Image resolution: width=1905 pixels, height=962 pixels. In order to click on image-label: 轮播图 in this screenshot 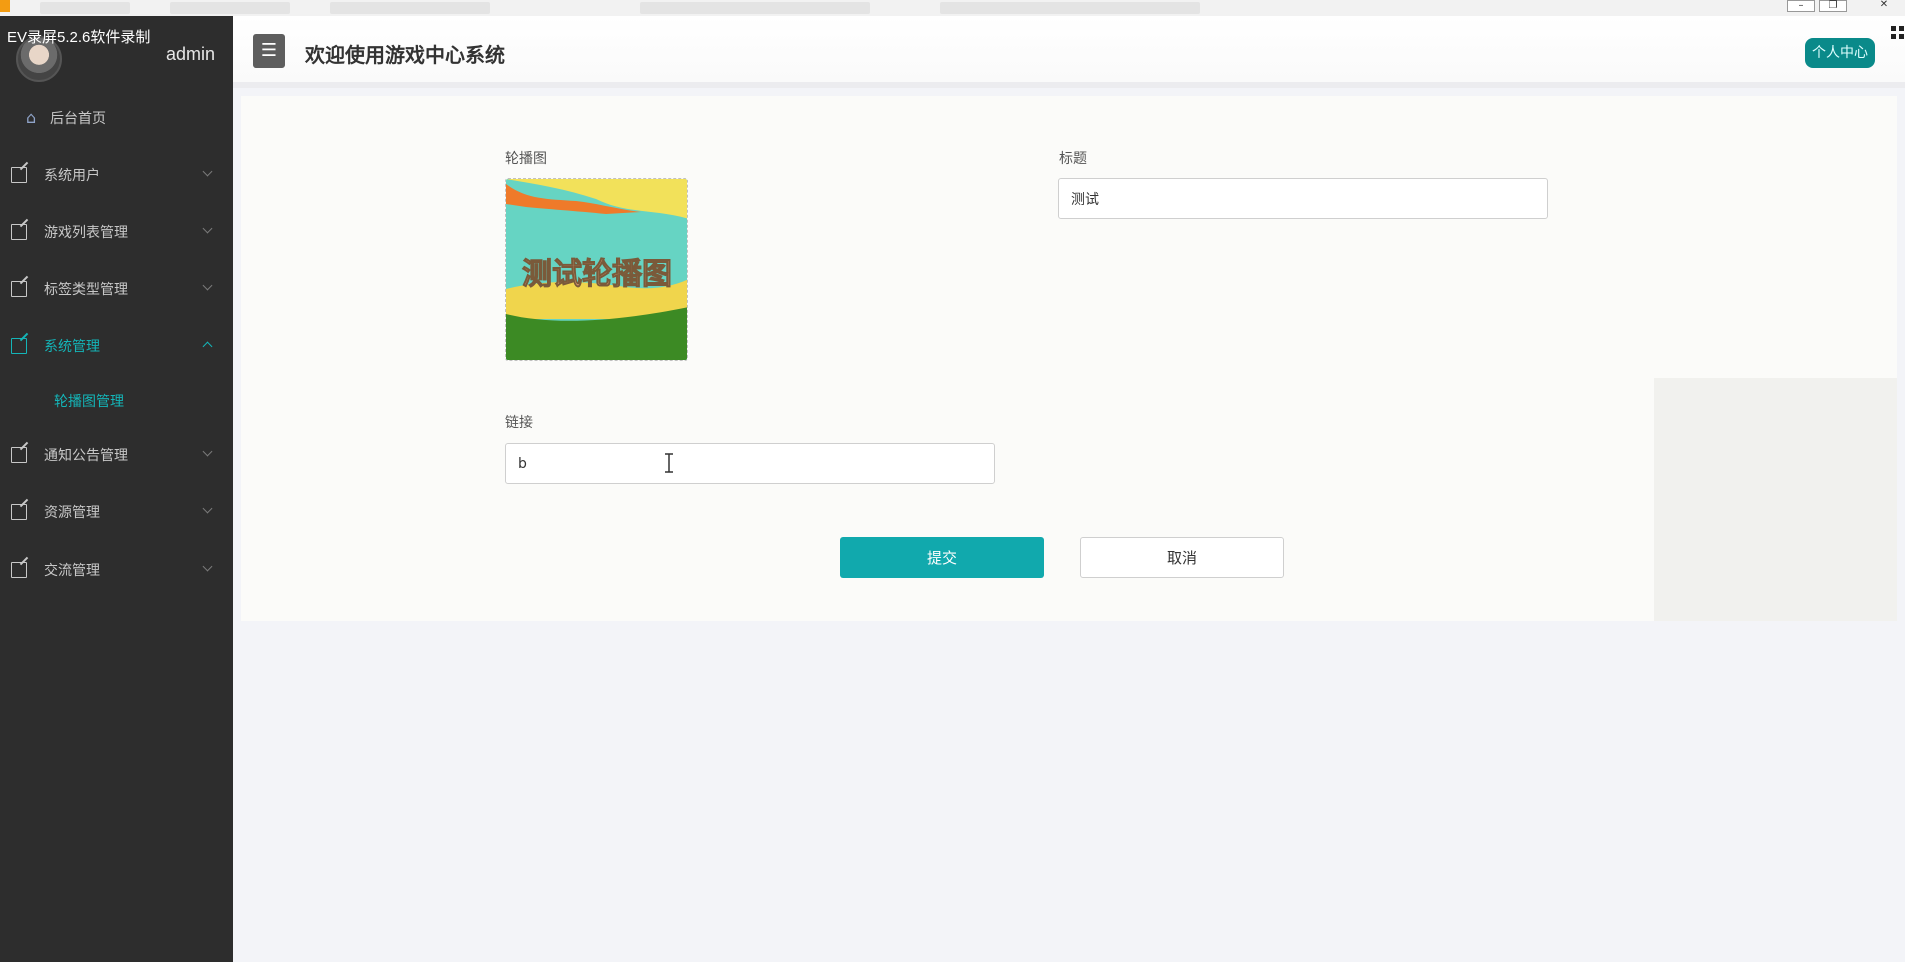, I will do `click(526, 159)`.